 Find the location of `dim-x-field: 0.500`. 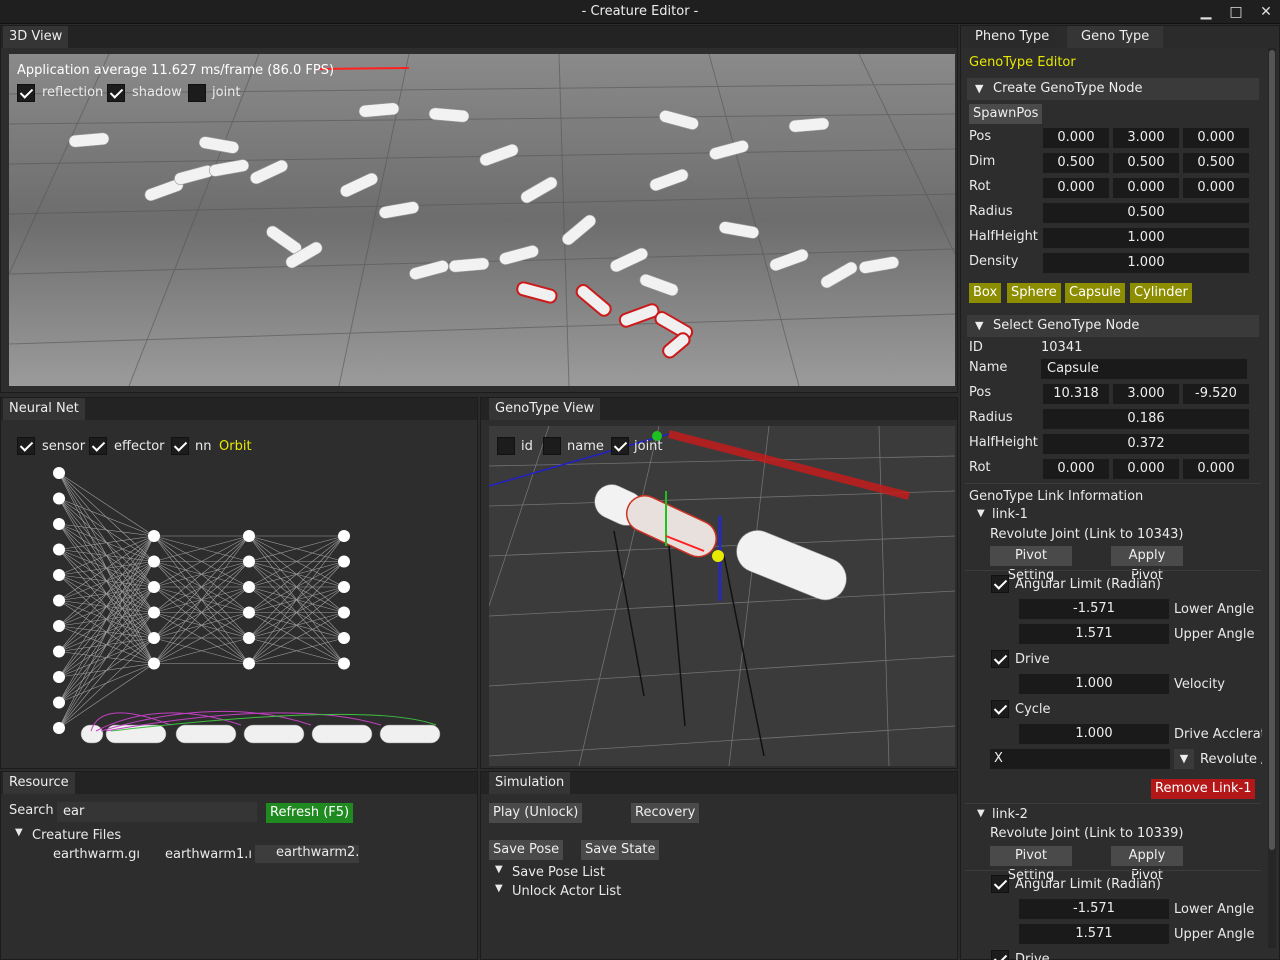

dim-x-field: 0.500 is located at coordinates (1076, 163).